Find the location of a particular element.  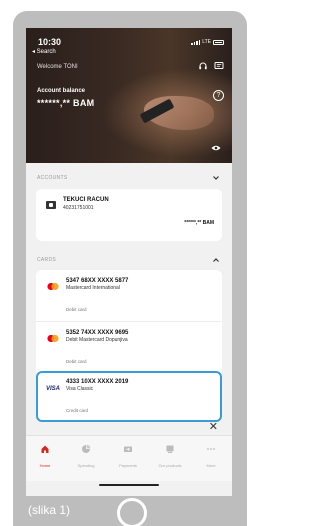

messages-icon is located at coordinates (219, 66).